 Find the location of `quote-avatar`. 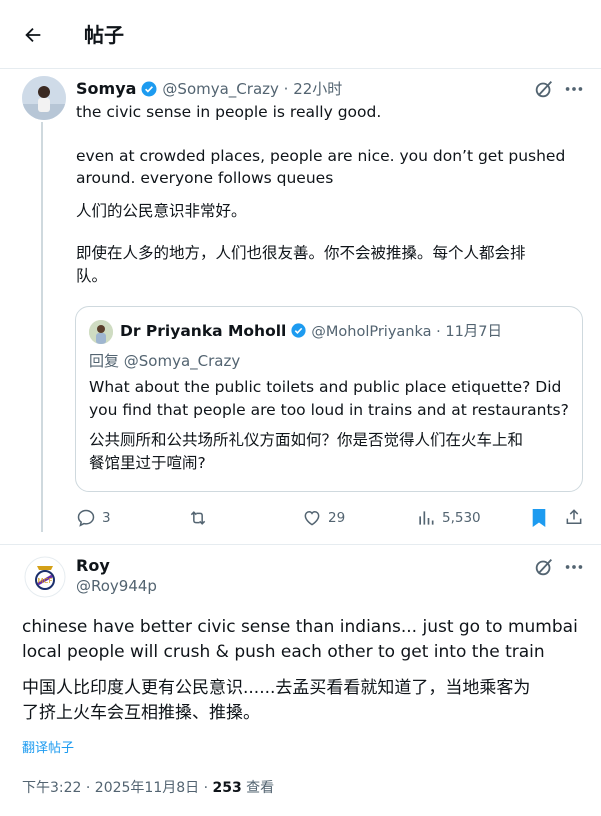

quote-avatar is located at coordinates (101, 332).